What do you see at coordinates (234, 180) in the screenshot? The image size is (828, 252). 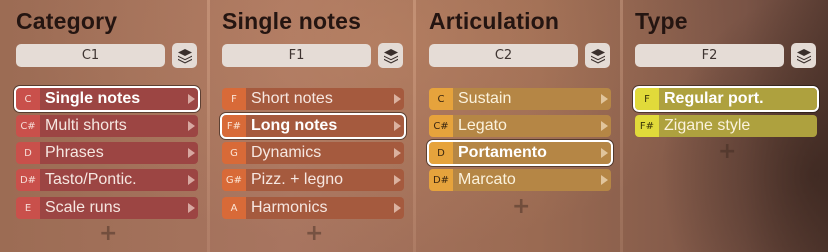 I see `key-badge: G#` at bounding box center [234, 180].